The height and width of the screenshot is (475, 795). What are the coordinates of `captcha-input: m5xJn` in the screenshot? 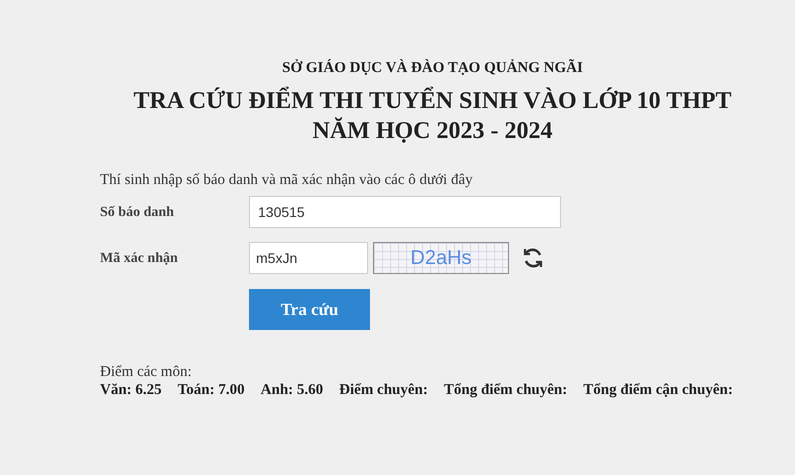 It's located at (308, 258).